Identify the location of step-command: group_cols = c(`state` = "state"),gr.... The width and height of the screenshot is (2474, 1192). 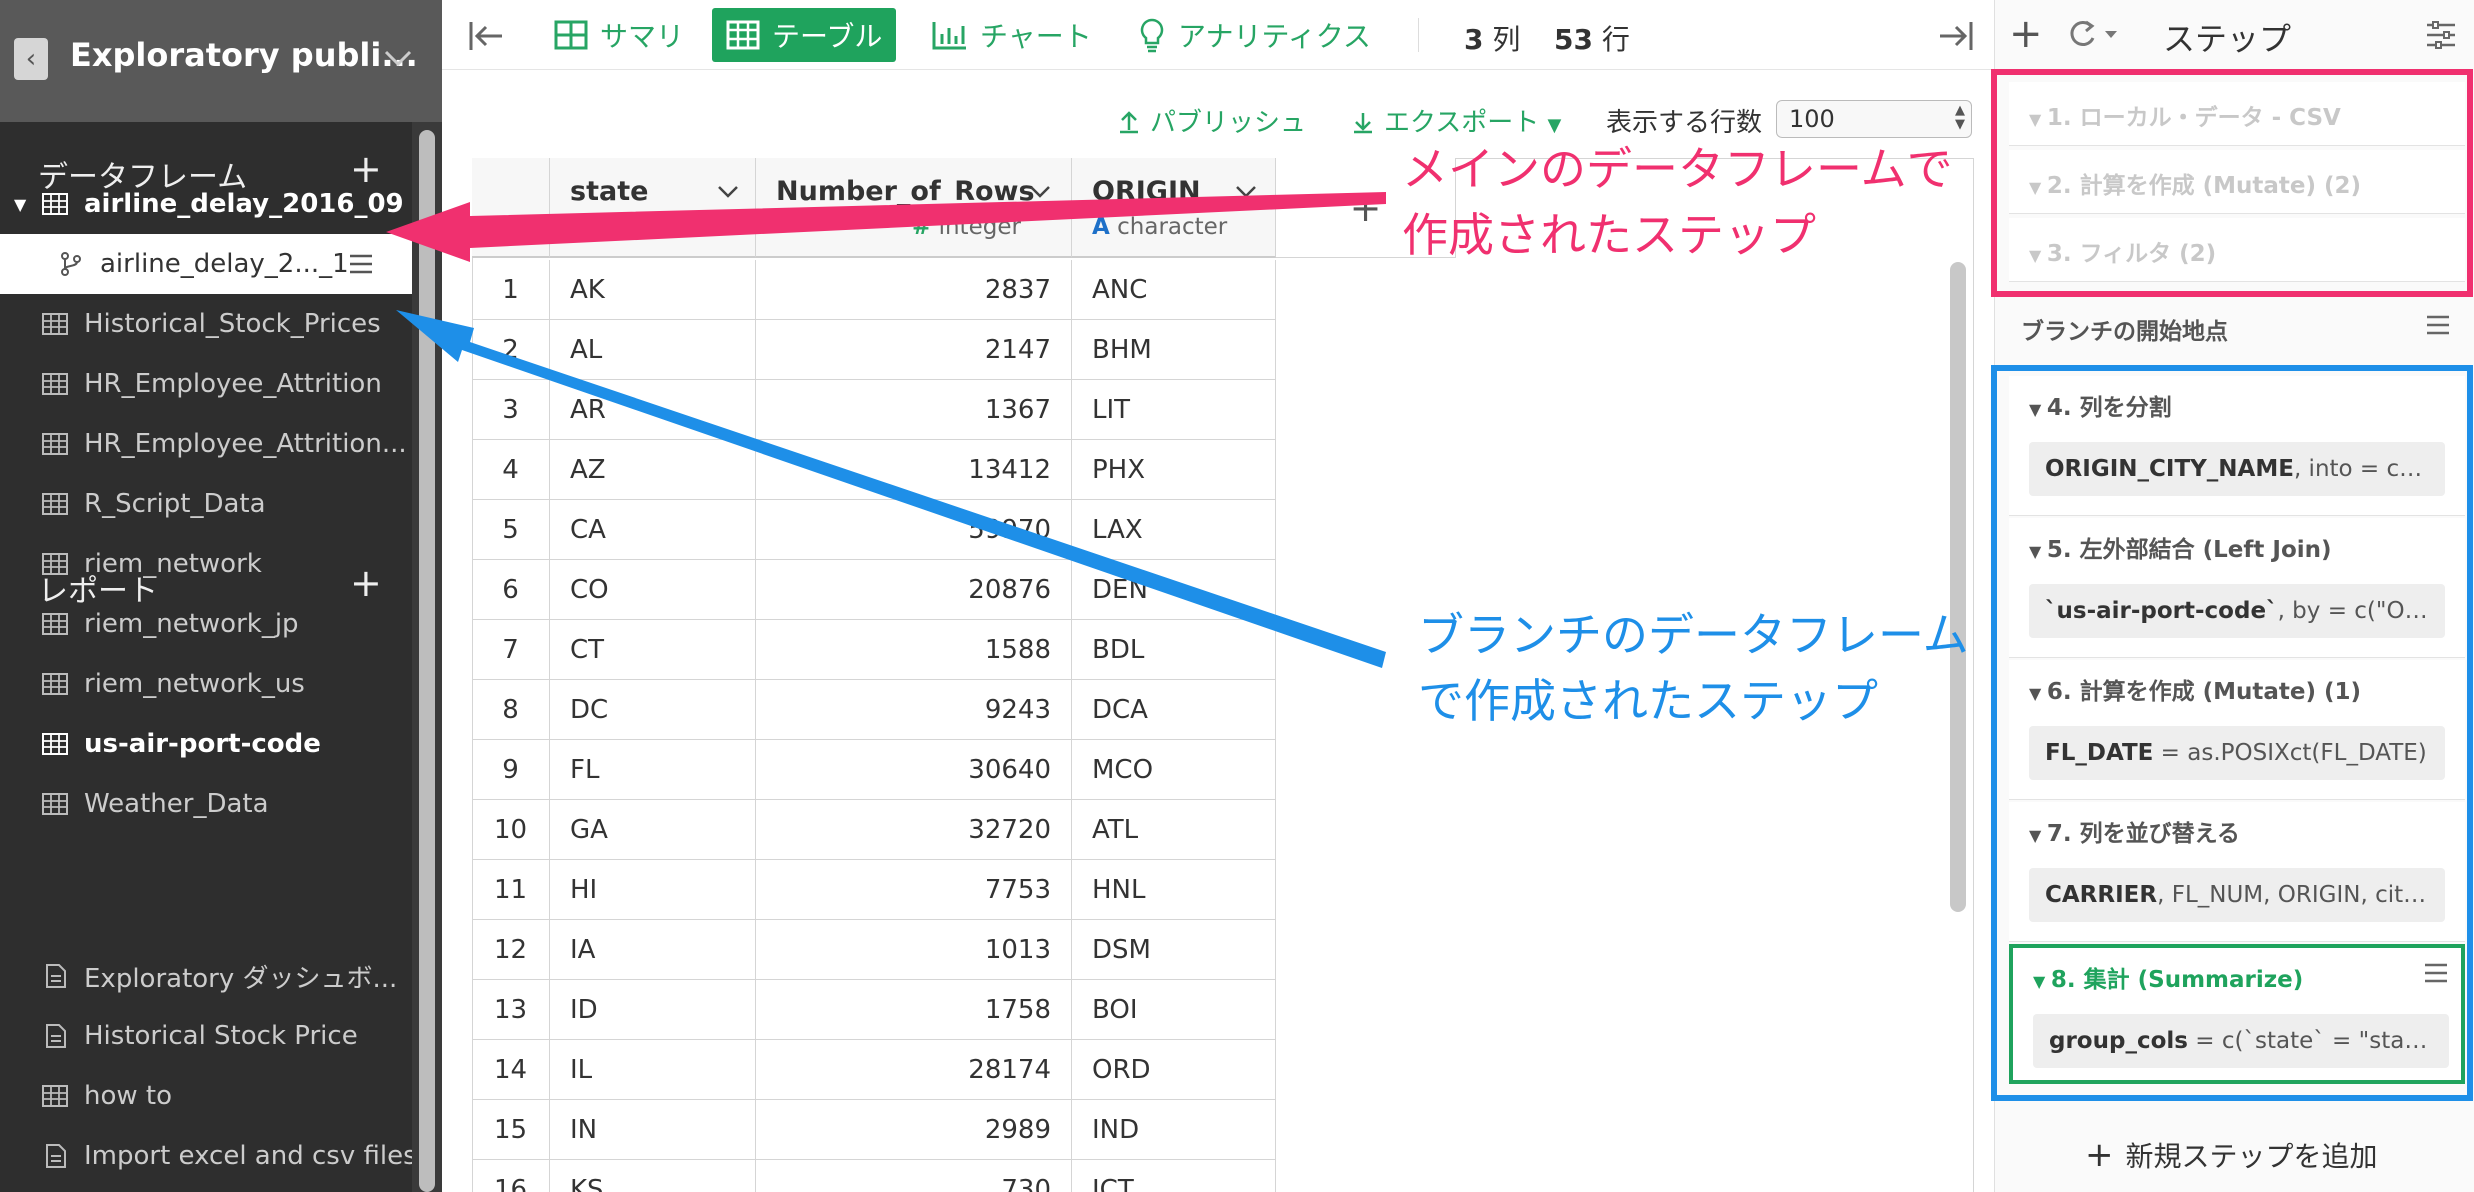
(2241, 1041).